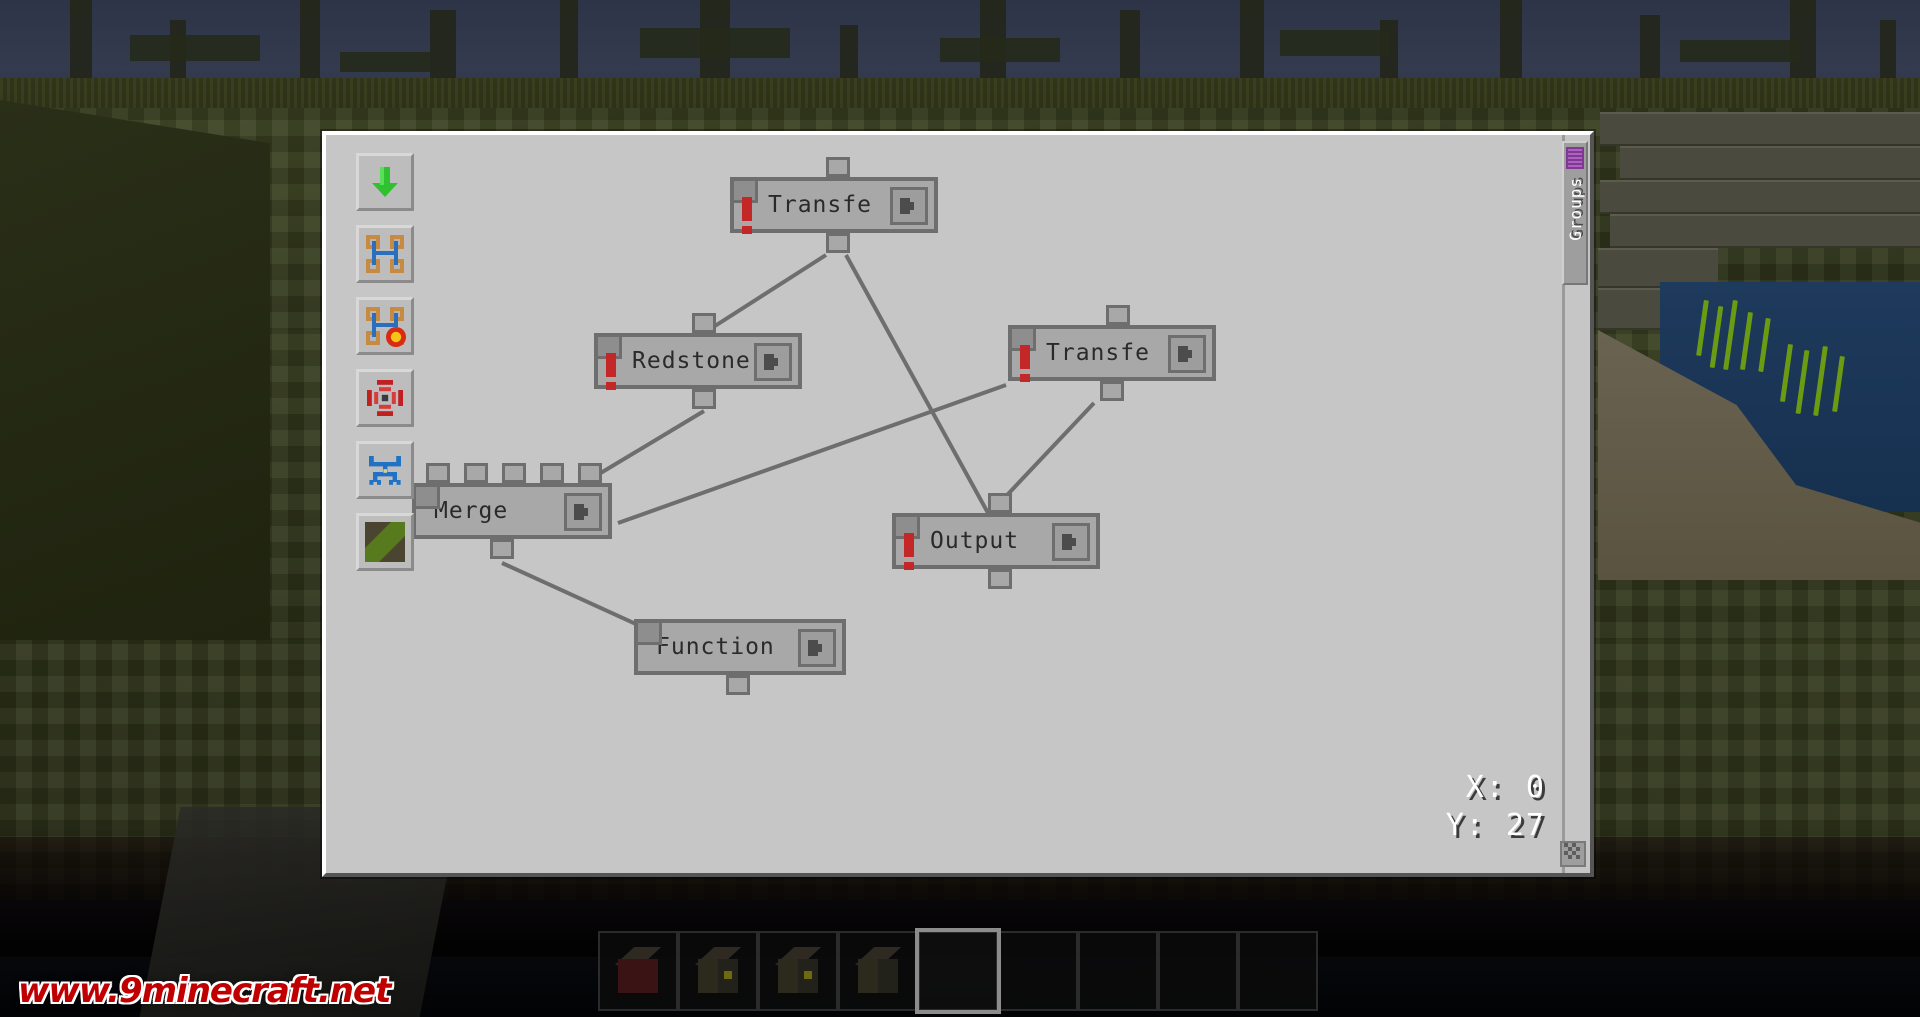  I want to click on node-redstone: Redstone, so click(698, 361).